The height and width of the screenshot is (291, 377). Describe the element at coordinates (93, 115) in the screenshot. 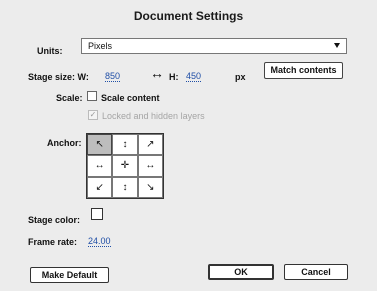

I see `locked-hidden-layers-checkbox: ✓` at that location.